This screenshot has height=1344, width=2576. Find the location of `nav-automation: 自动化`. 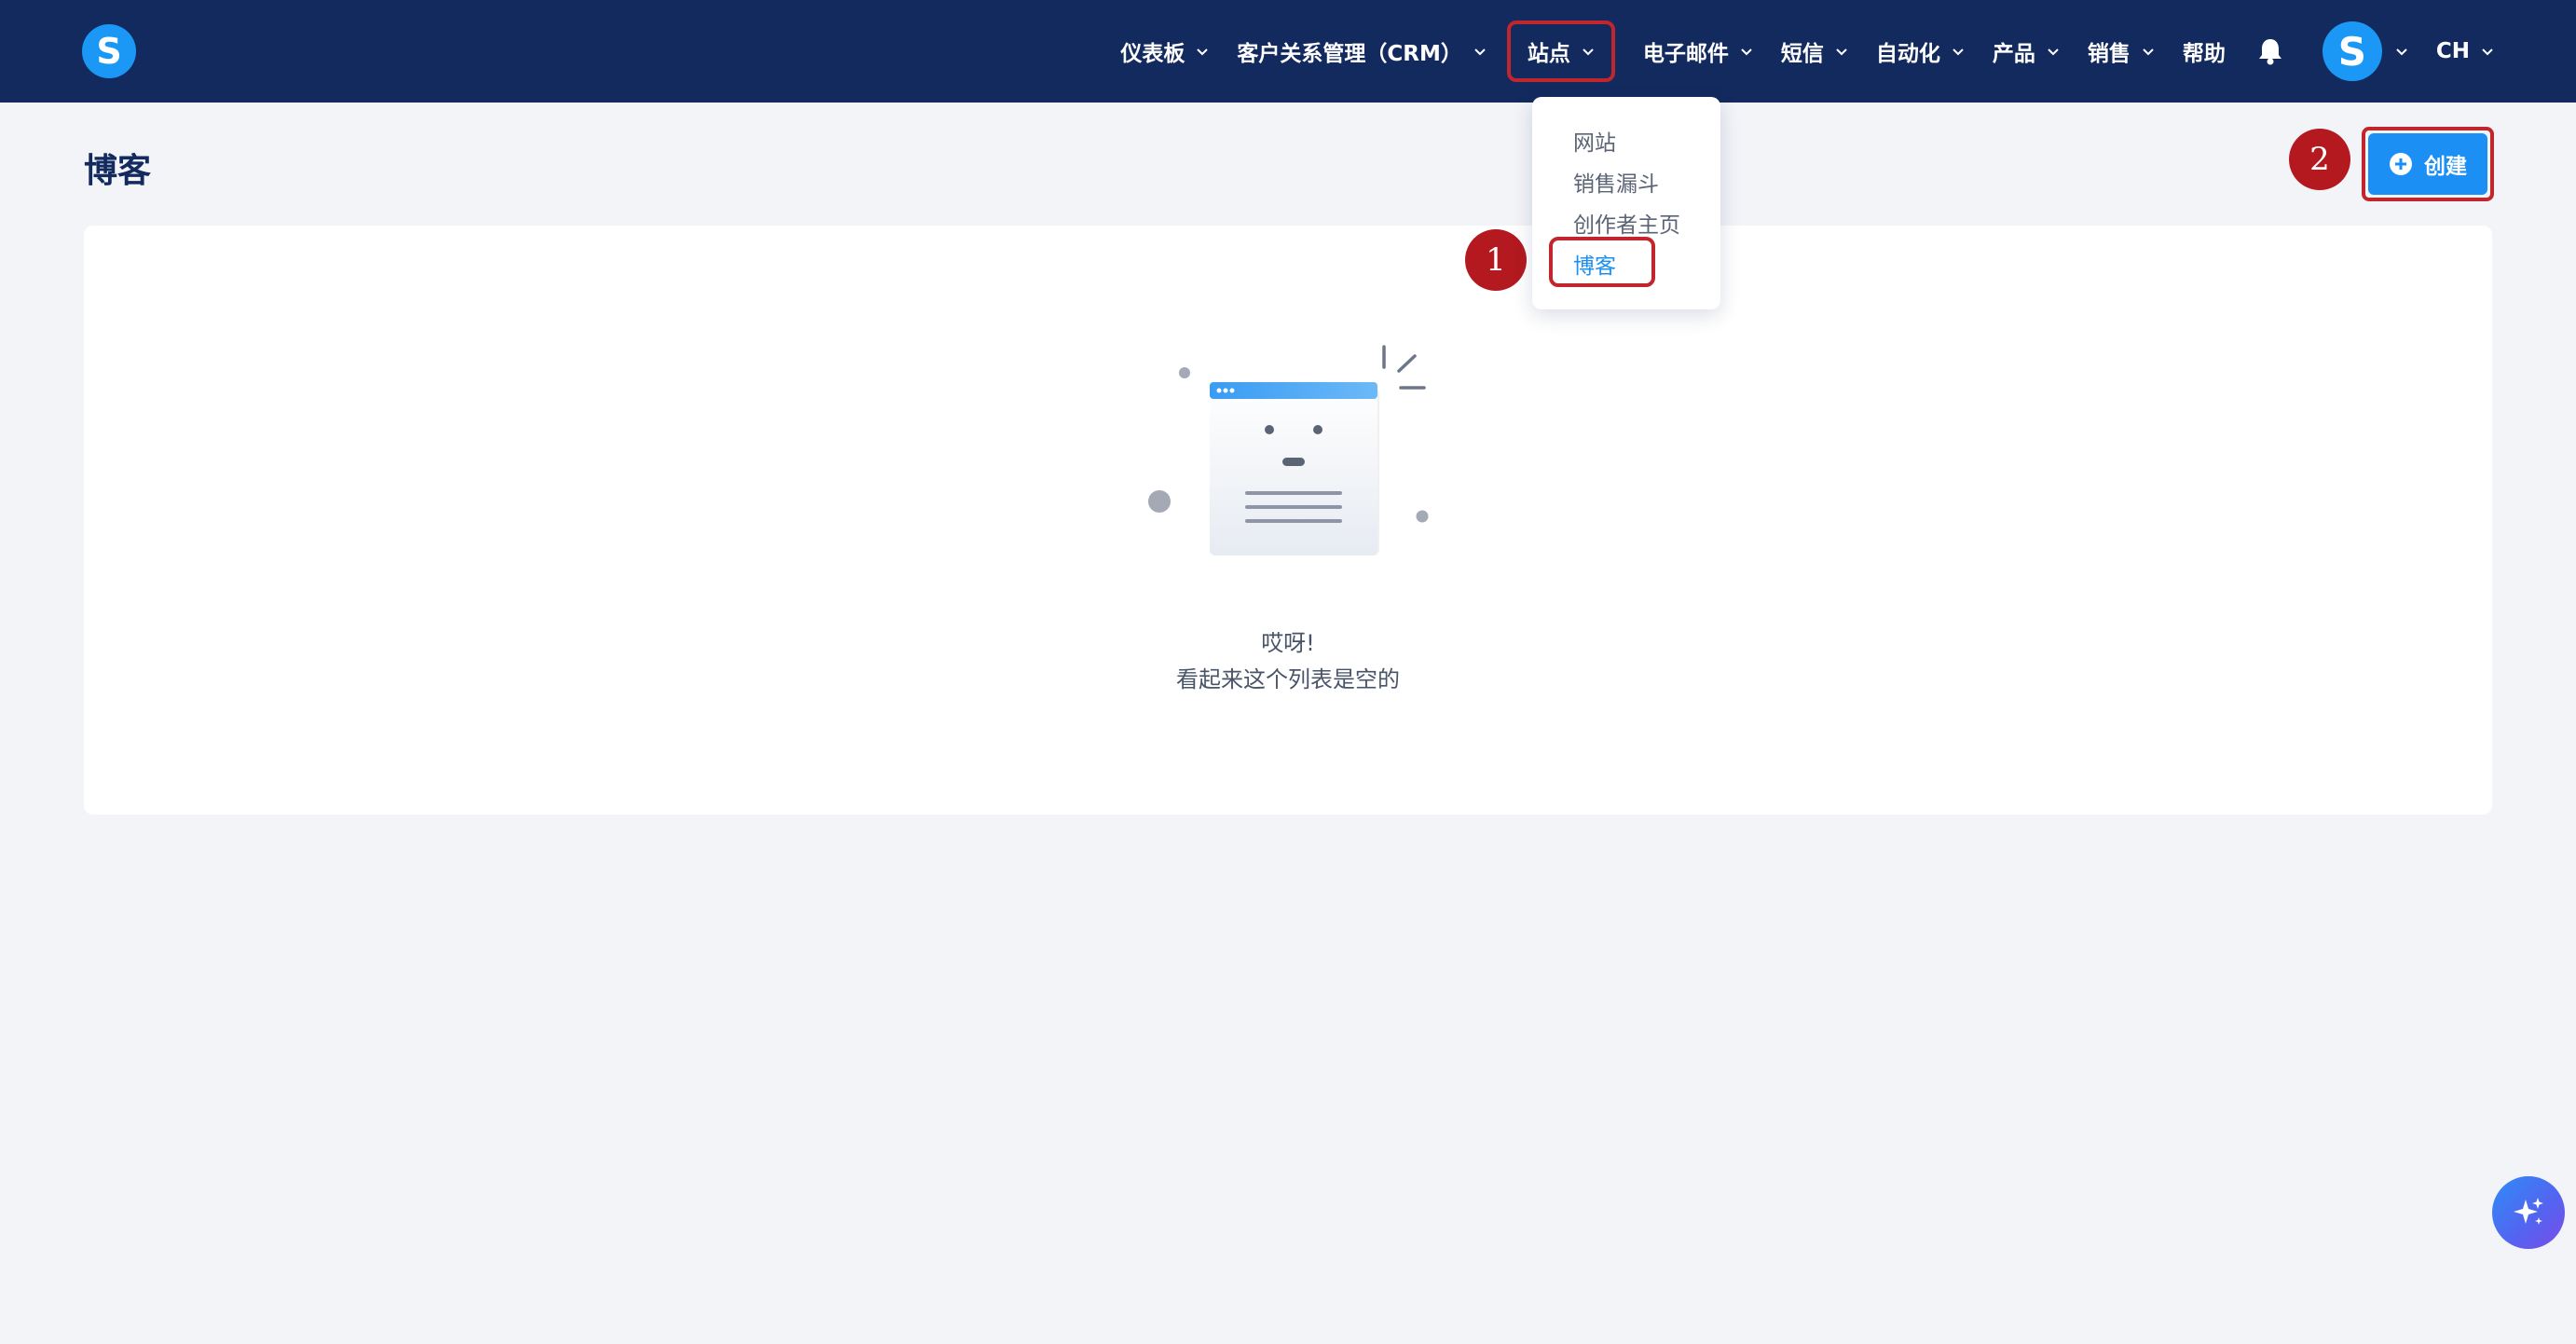

nav-automation: 自动化 is located at coordinates (1920, 51).